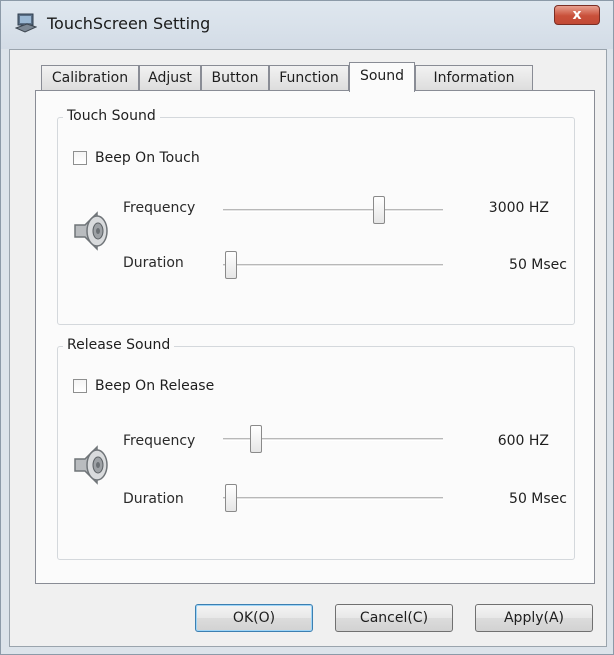 The image size is (614, 655). Describe the element at coordinates (538, 499) in the screenshot. I see `release-duration-value: 50 Msec` at that location.